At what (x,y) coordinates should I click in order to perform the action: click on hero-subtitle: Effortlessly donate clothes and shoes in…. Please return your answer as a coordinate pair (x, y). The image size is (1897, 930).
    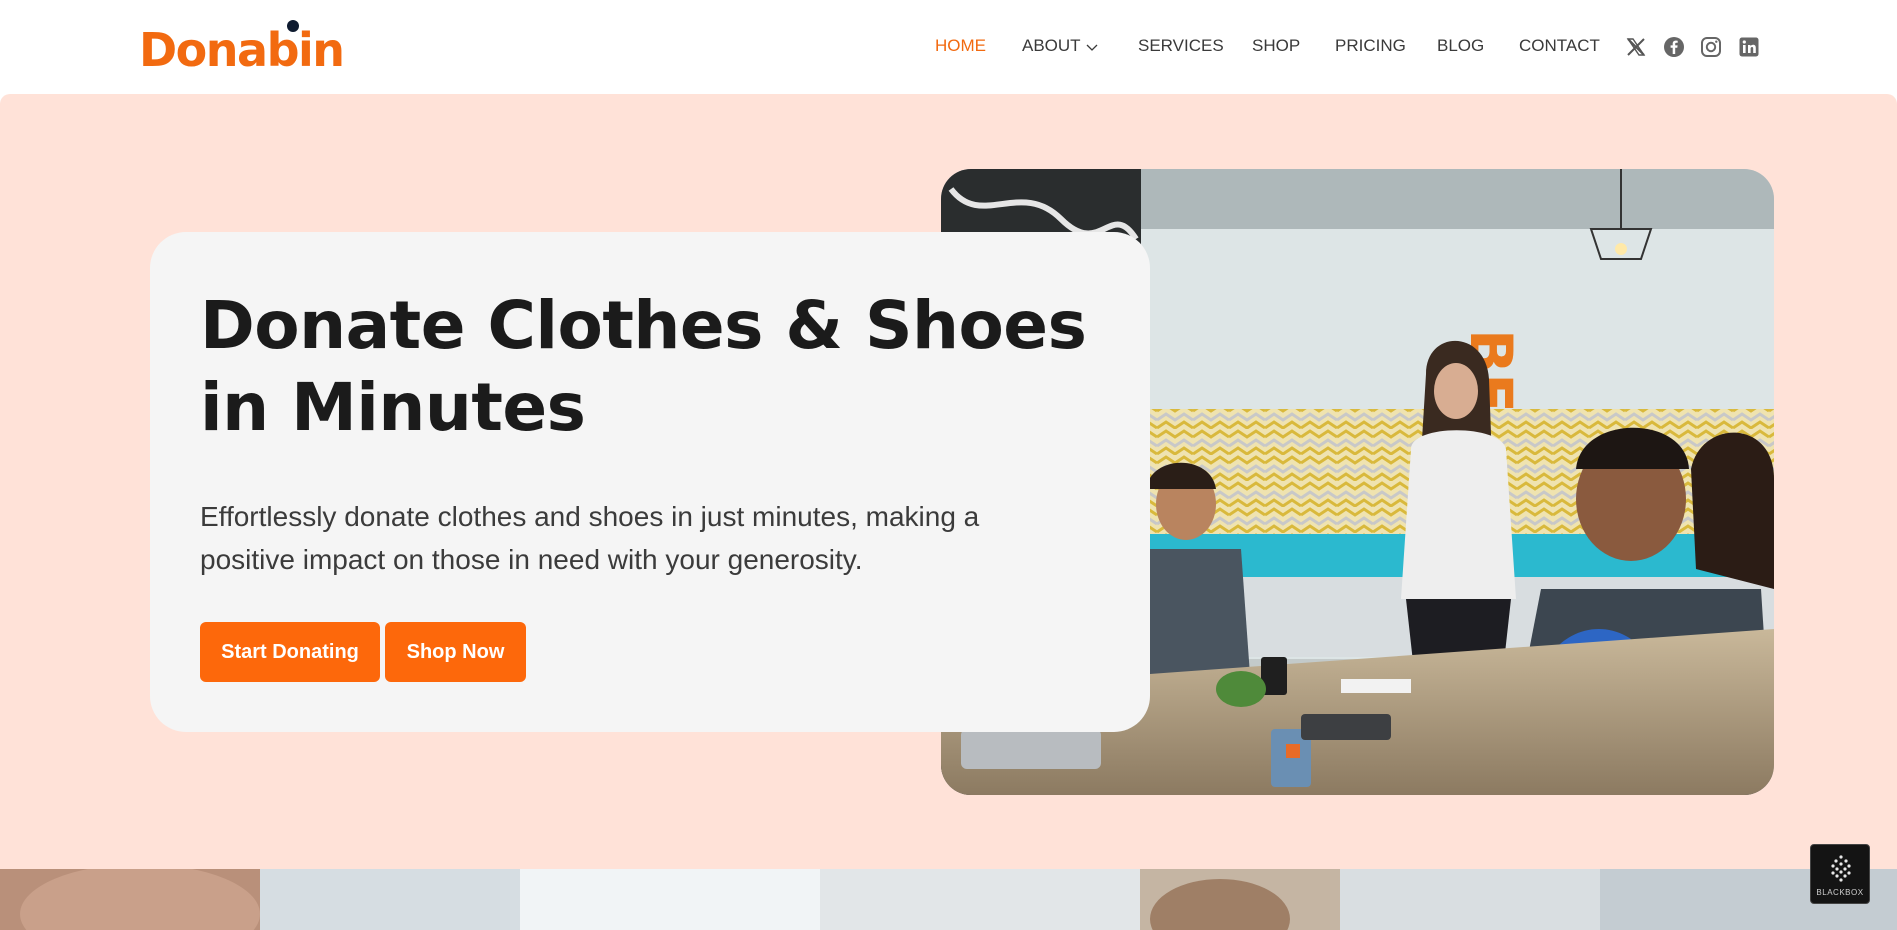
    Looking at the image, I should click on (590, 538).